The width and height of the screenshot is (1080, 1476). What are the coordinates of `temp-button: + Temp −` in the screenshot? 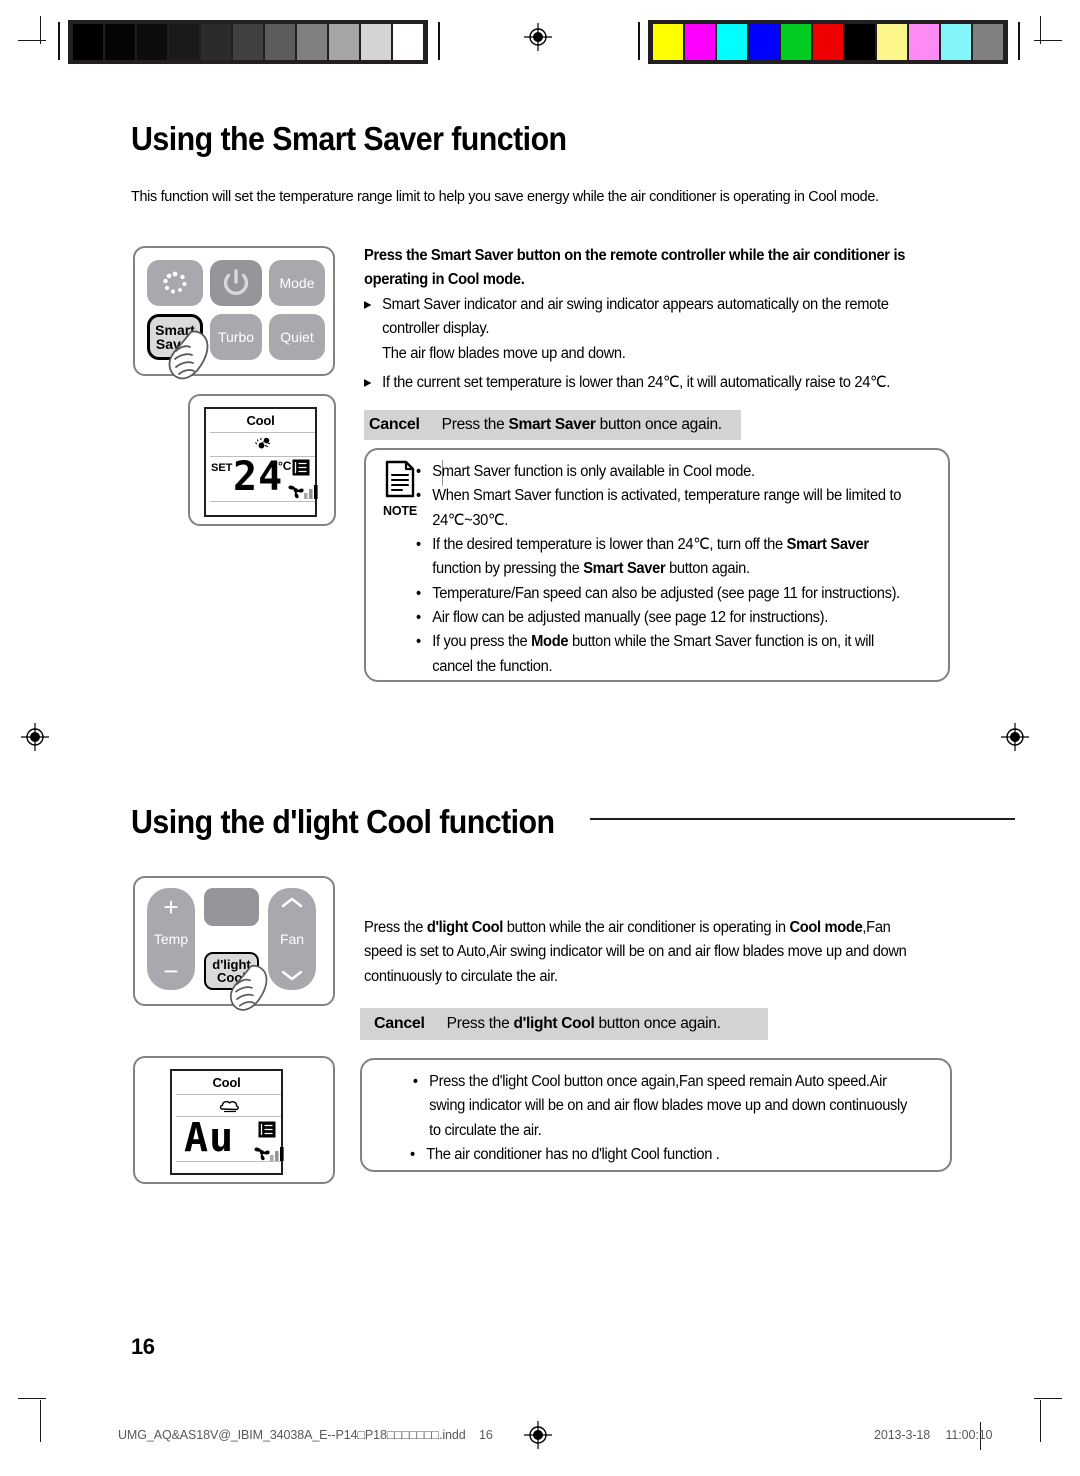 It's located at (171, 939).